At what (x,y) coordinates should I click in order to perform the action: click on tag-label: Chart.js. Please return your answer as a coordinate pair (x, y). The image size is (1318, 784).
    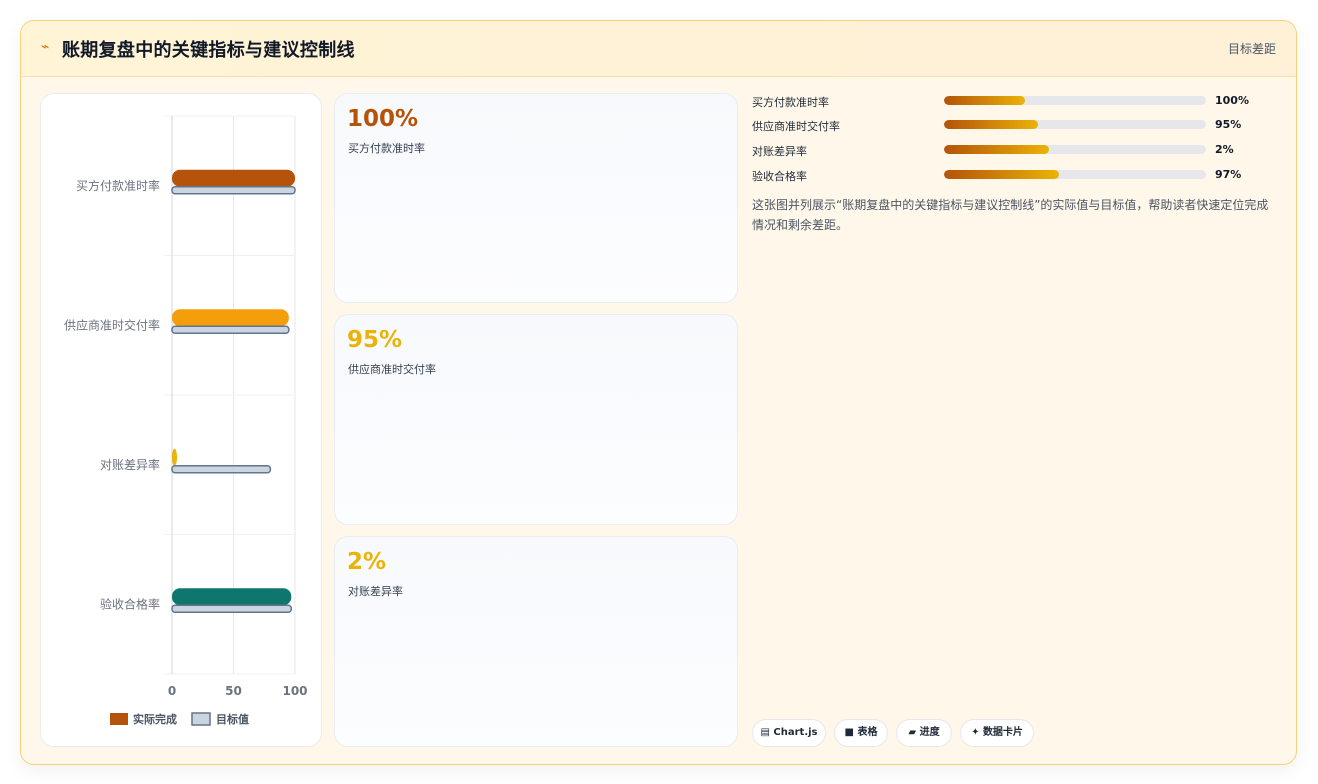
    Looking at the image, I should click on (795, 732).